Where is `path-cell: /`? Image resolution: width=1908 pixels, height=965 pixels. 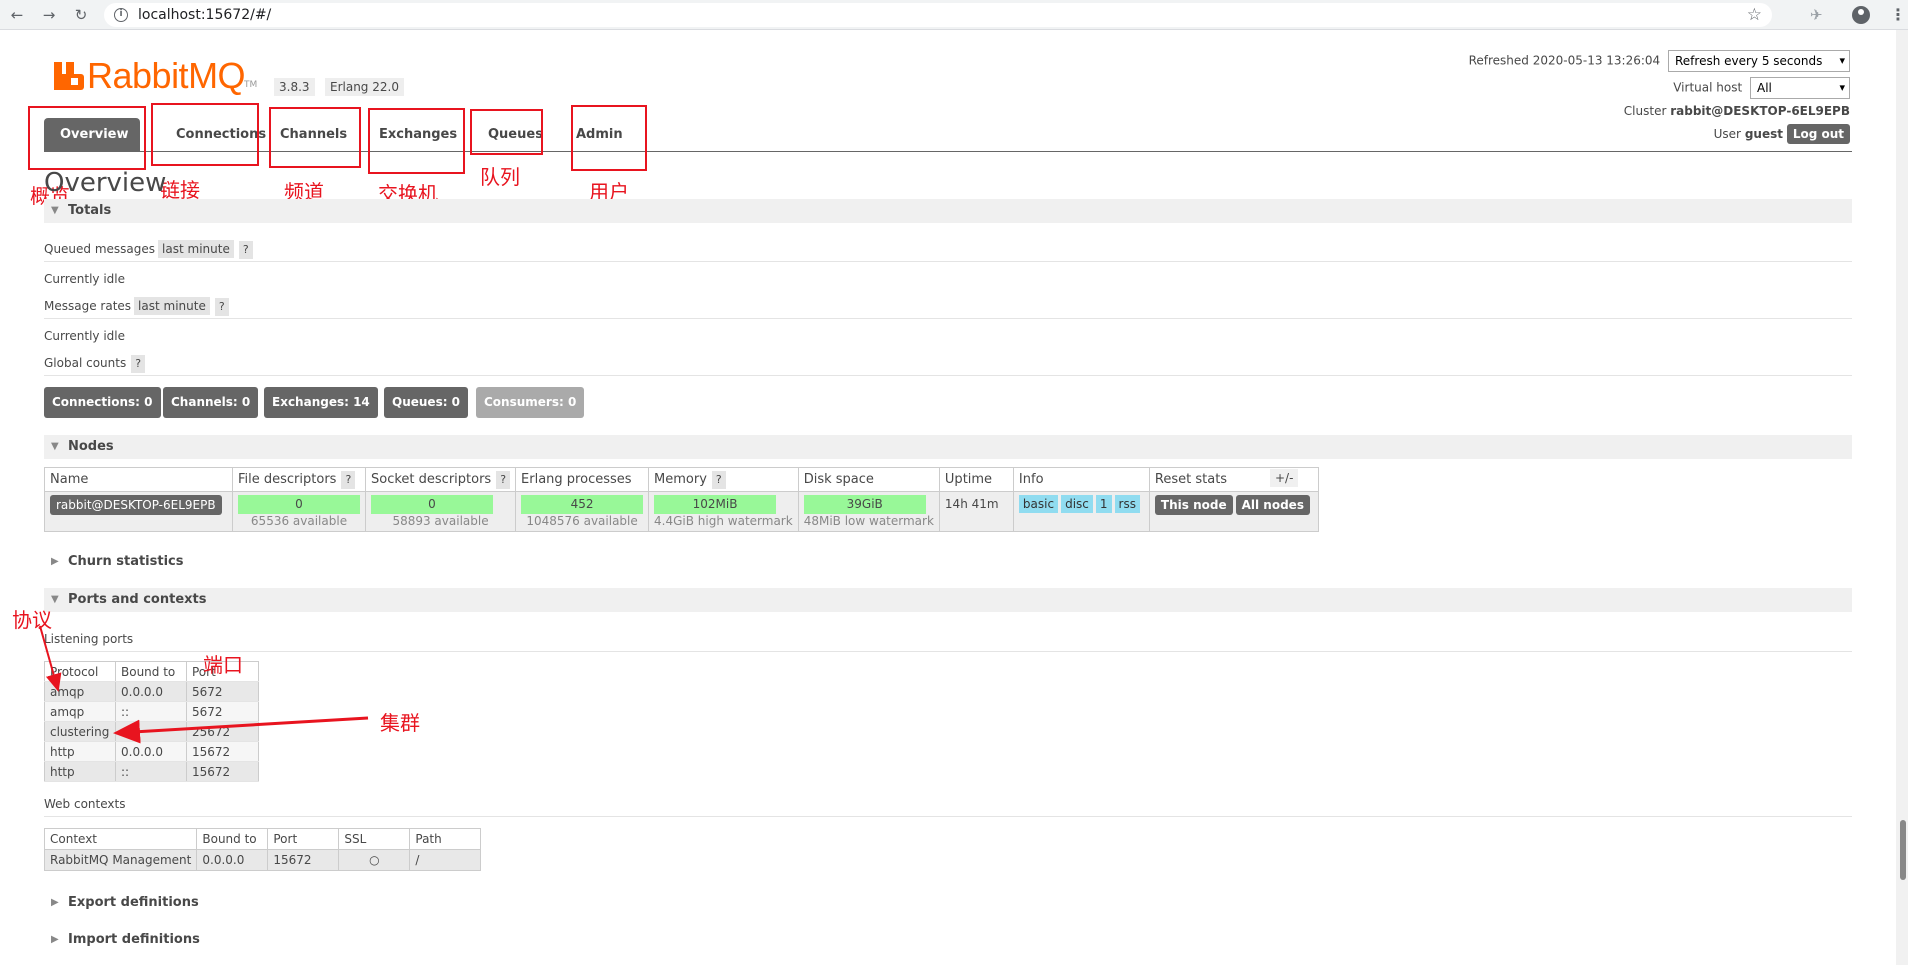 path-cell: / is located at coordinates (445, 860).